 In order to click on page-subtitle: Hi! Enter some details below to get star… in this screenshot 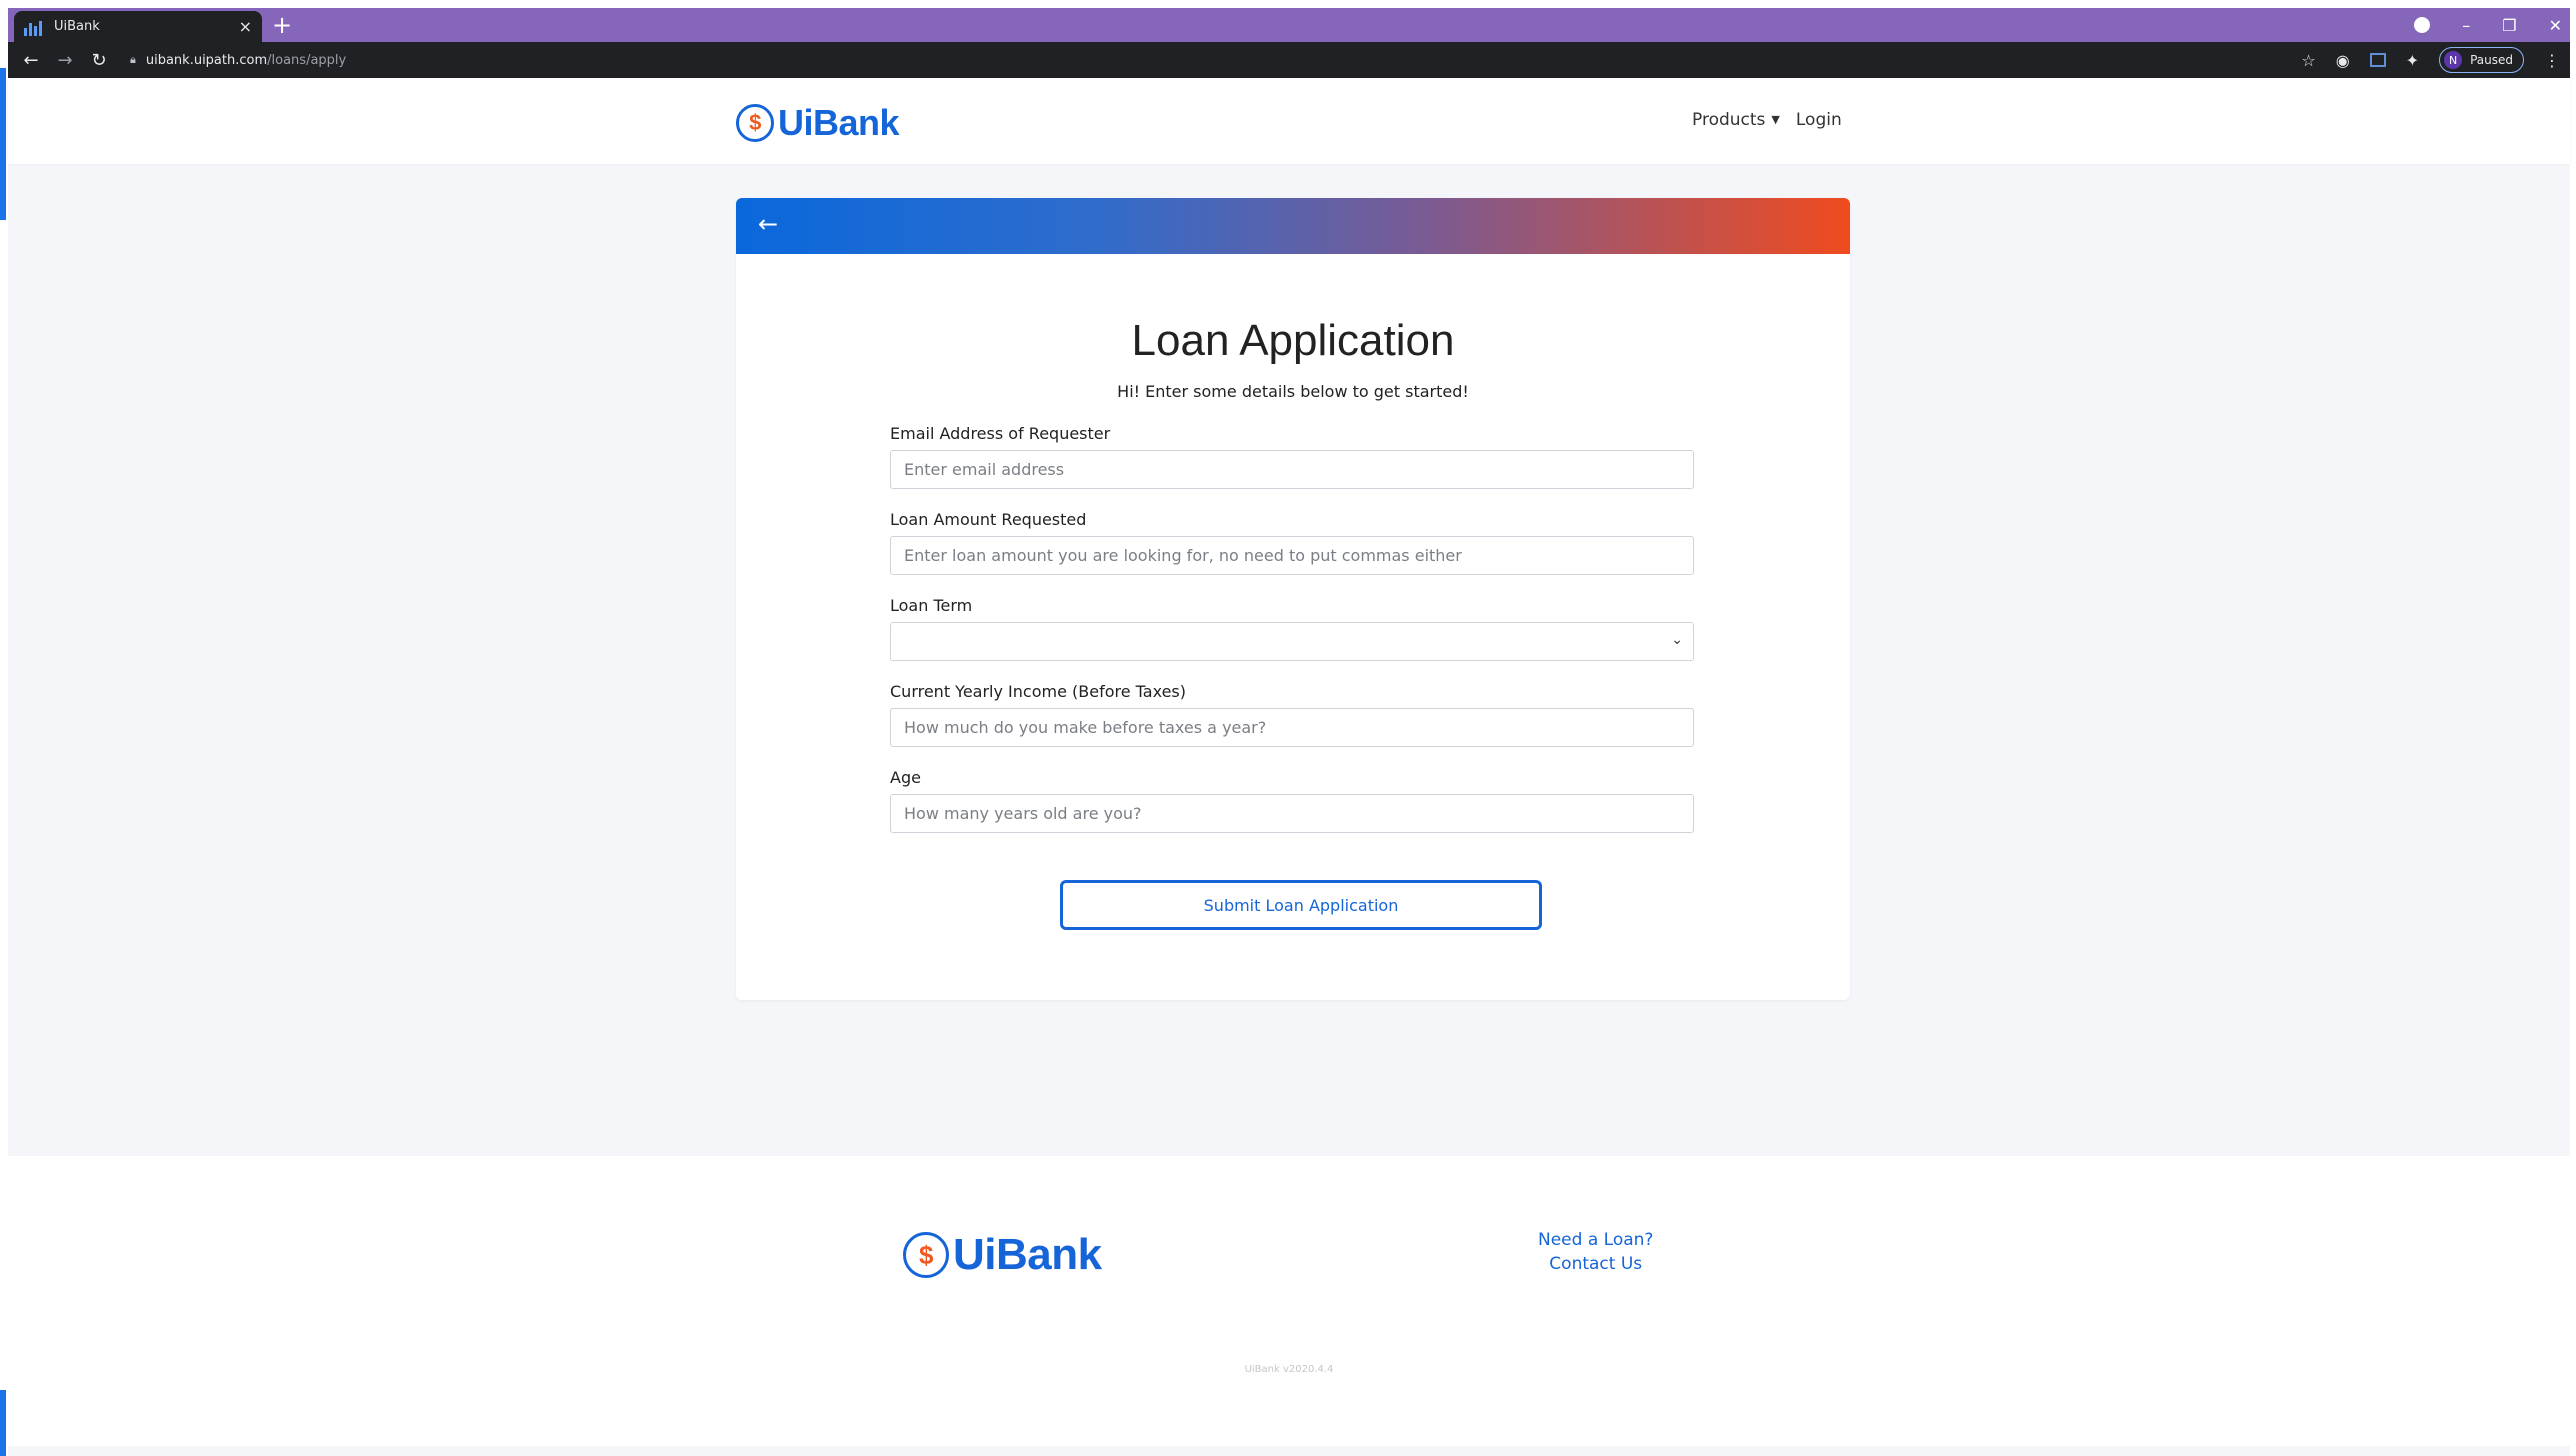, I will do `click(1293, 391)`.